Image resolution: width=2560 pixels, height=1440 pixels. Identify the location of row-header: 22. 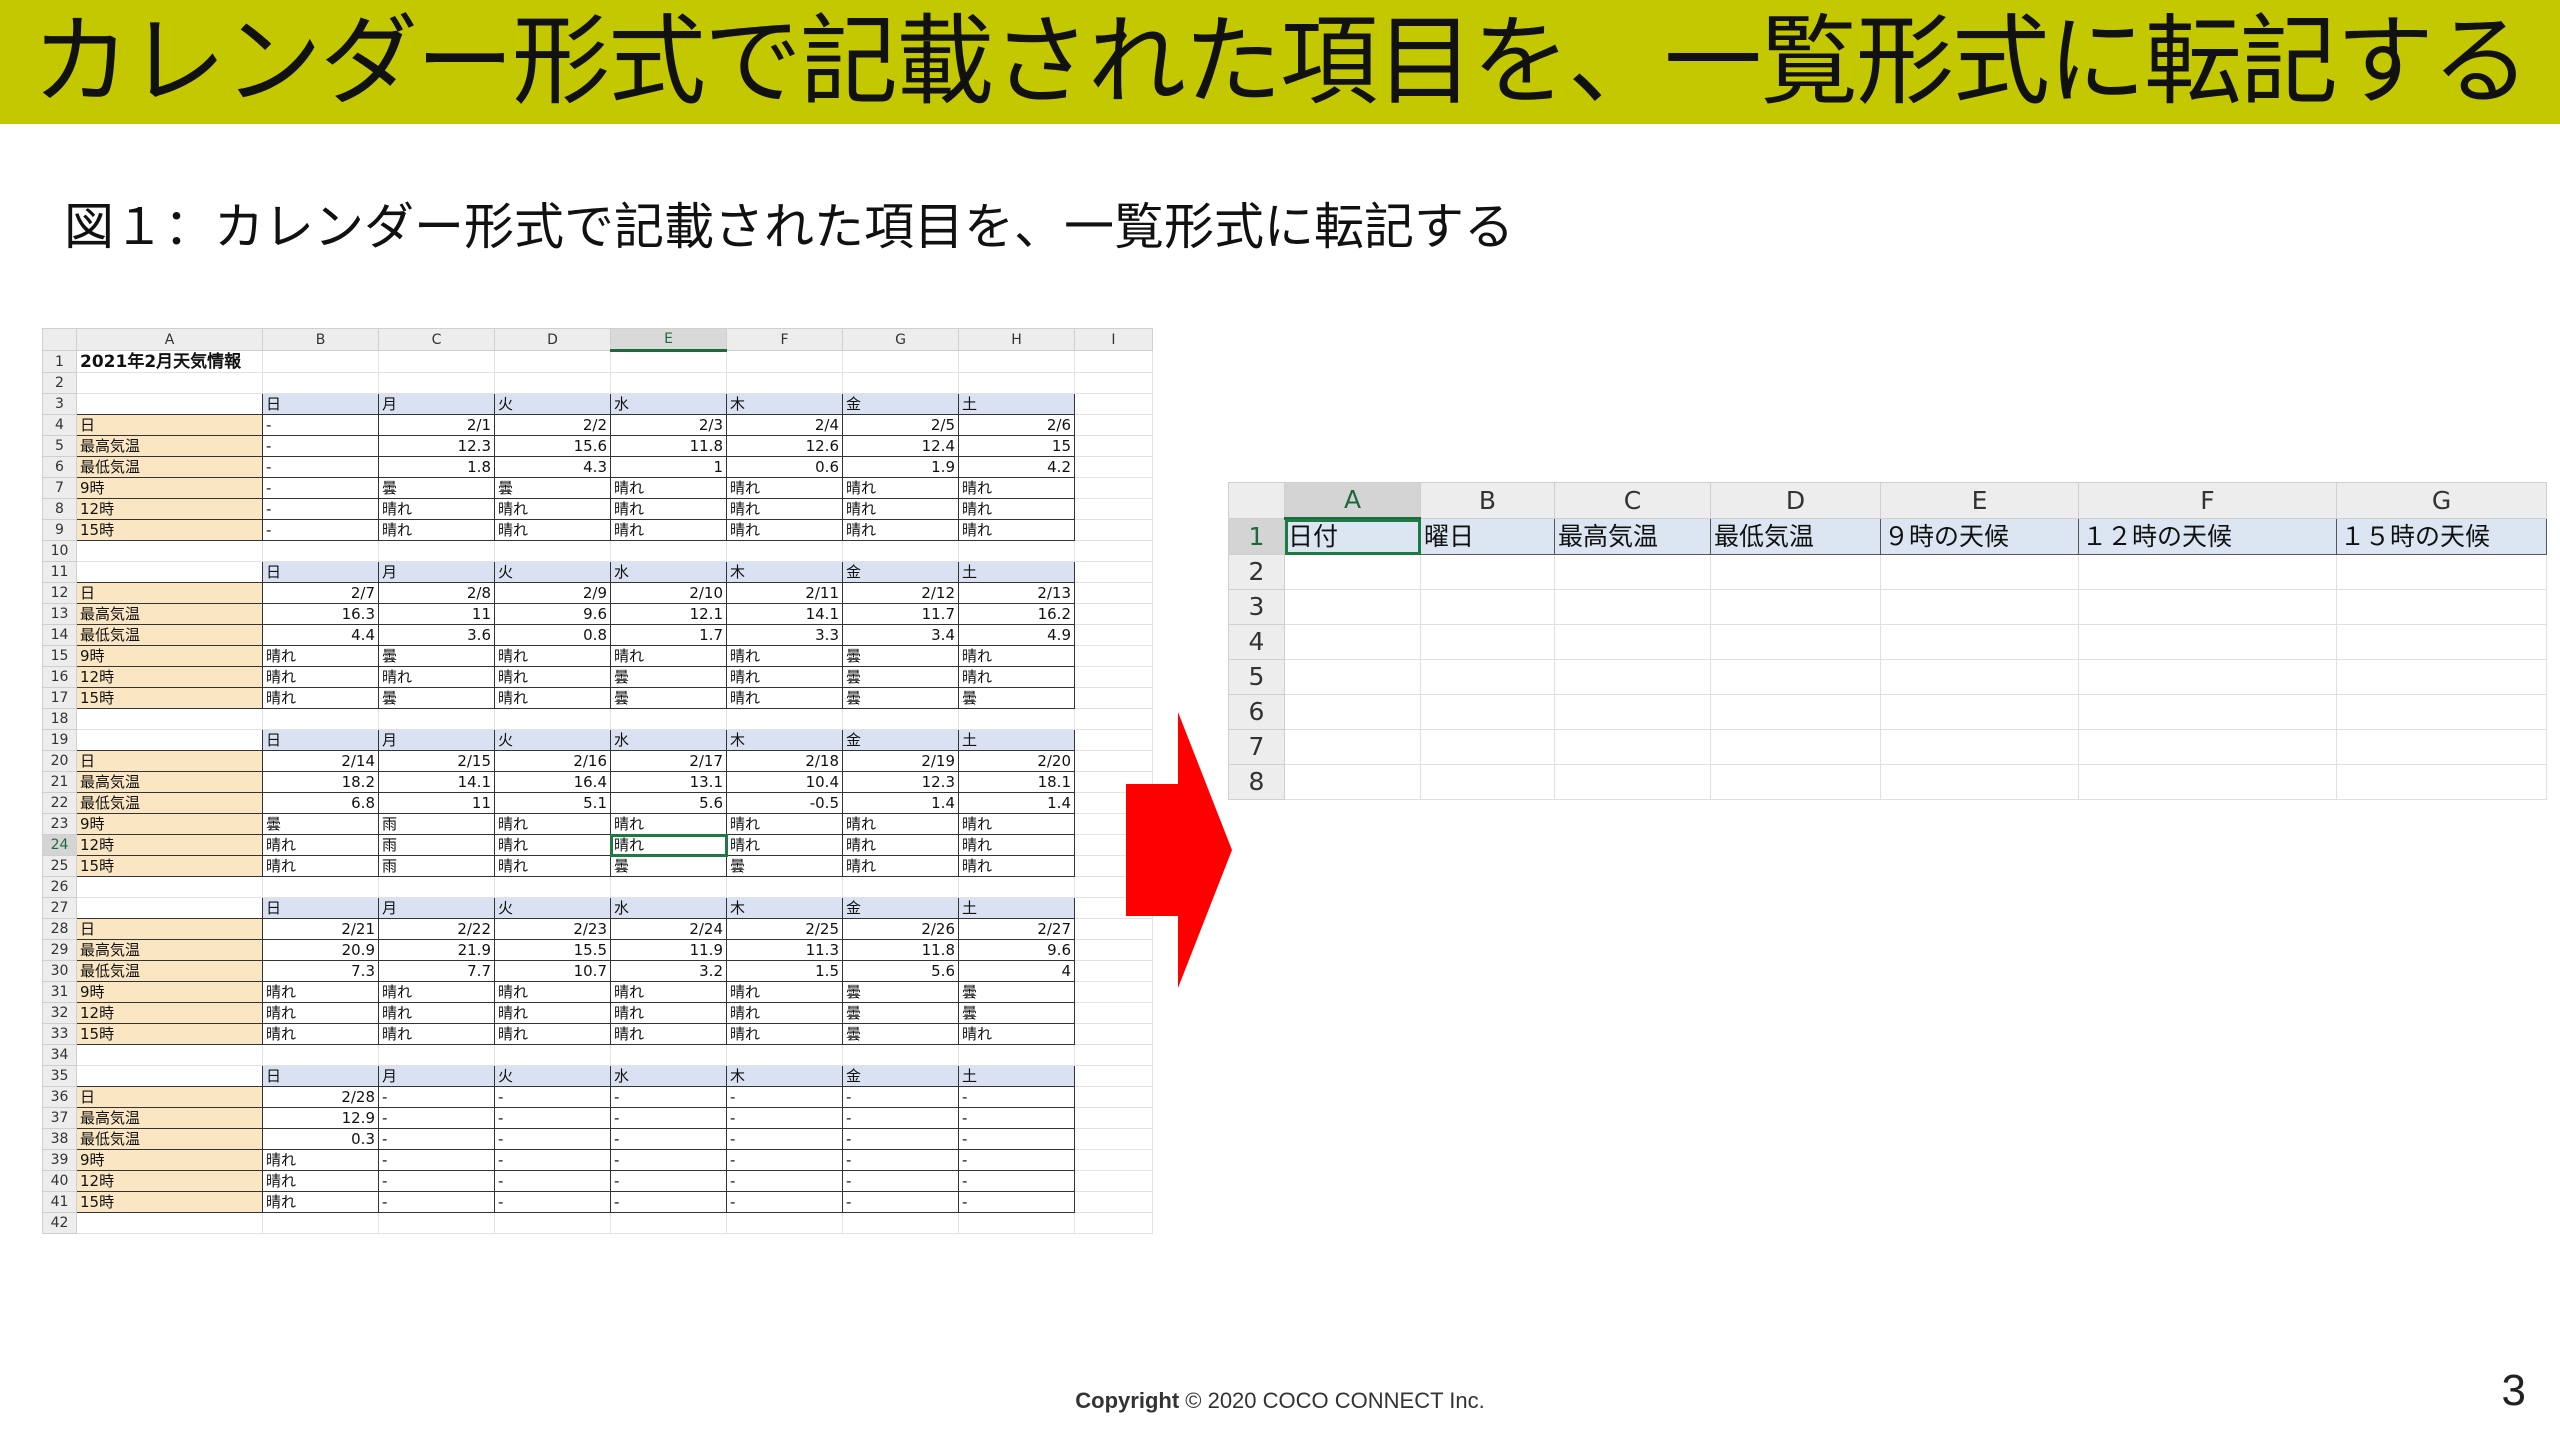
(59, 803).